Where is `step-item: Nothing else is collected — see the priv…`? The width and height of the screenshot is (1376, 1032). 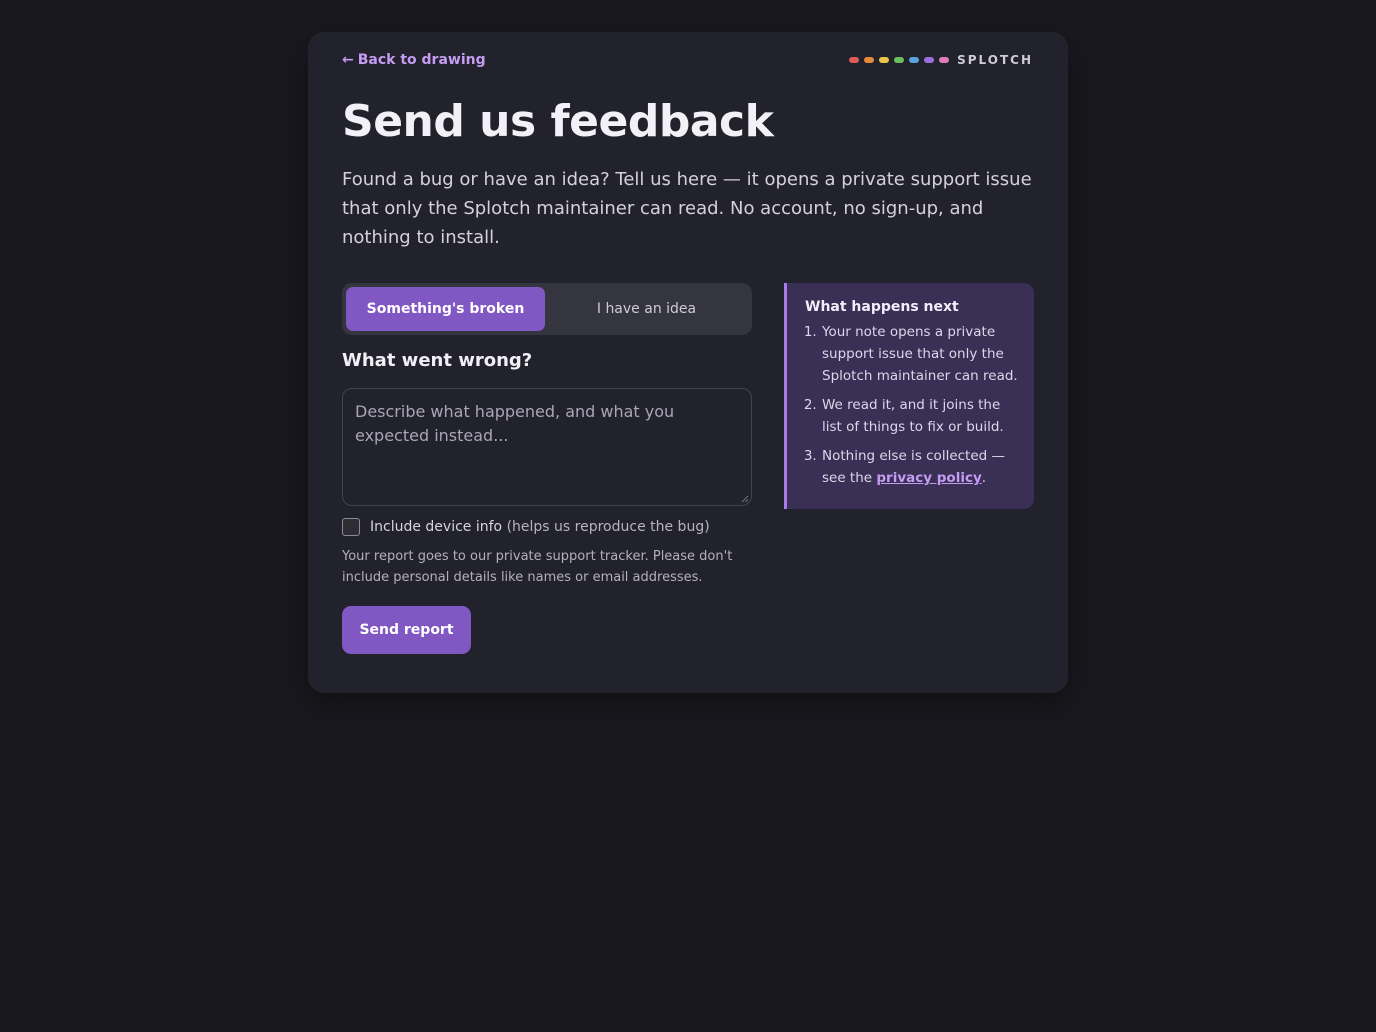
step-item: Nothing else is collected — see the priv… is located at coordinates (919, 467).